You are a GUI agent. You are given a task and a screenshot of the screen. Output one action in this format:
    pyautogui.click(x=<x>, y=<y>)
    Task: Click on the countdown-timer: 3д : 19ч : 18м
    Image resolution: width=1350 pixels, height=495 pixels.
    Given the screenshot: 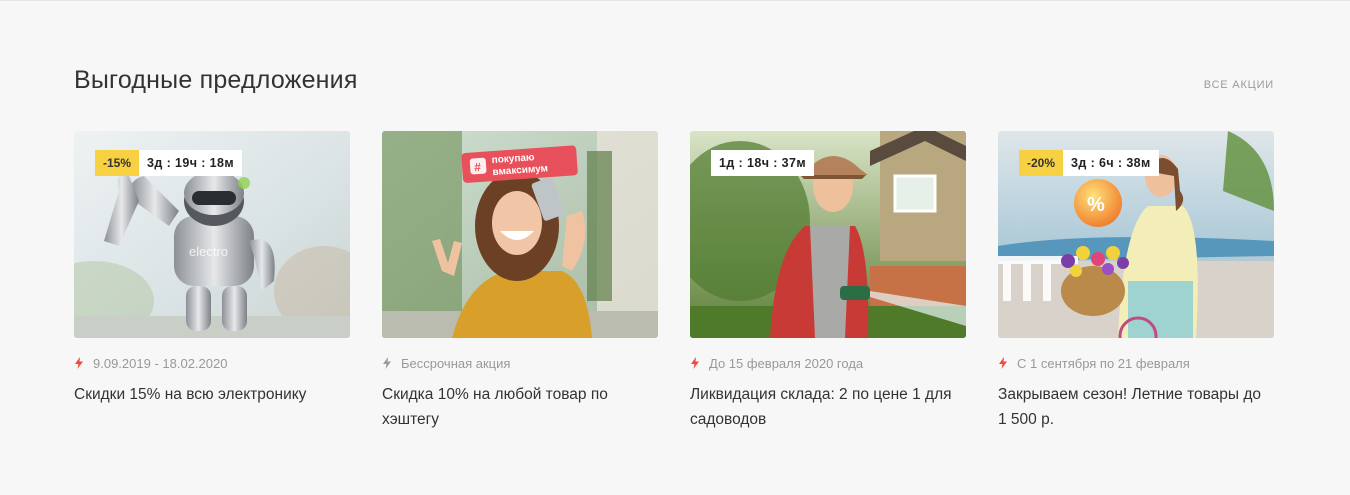 What is the action you would take?
    pyautogui.click(x=191, y=163)
    